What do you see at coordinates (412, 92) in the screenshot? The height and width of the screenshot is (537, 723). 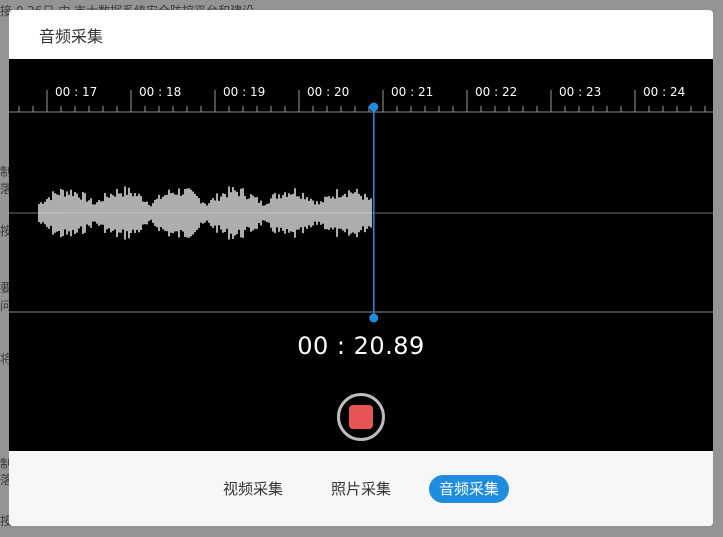 I see `tick-label: 00 : 21` at bounding box center [412, 92].